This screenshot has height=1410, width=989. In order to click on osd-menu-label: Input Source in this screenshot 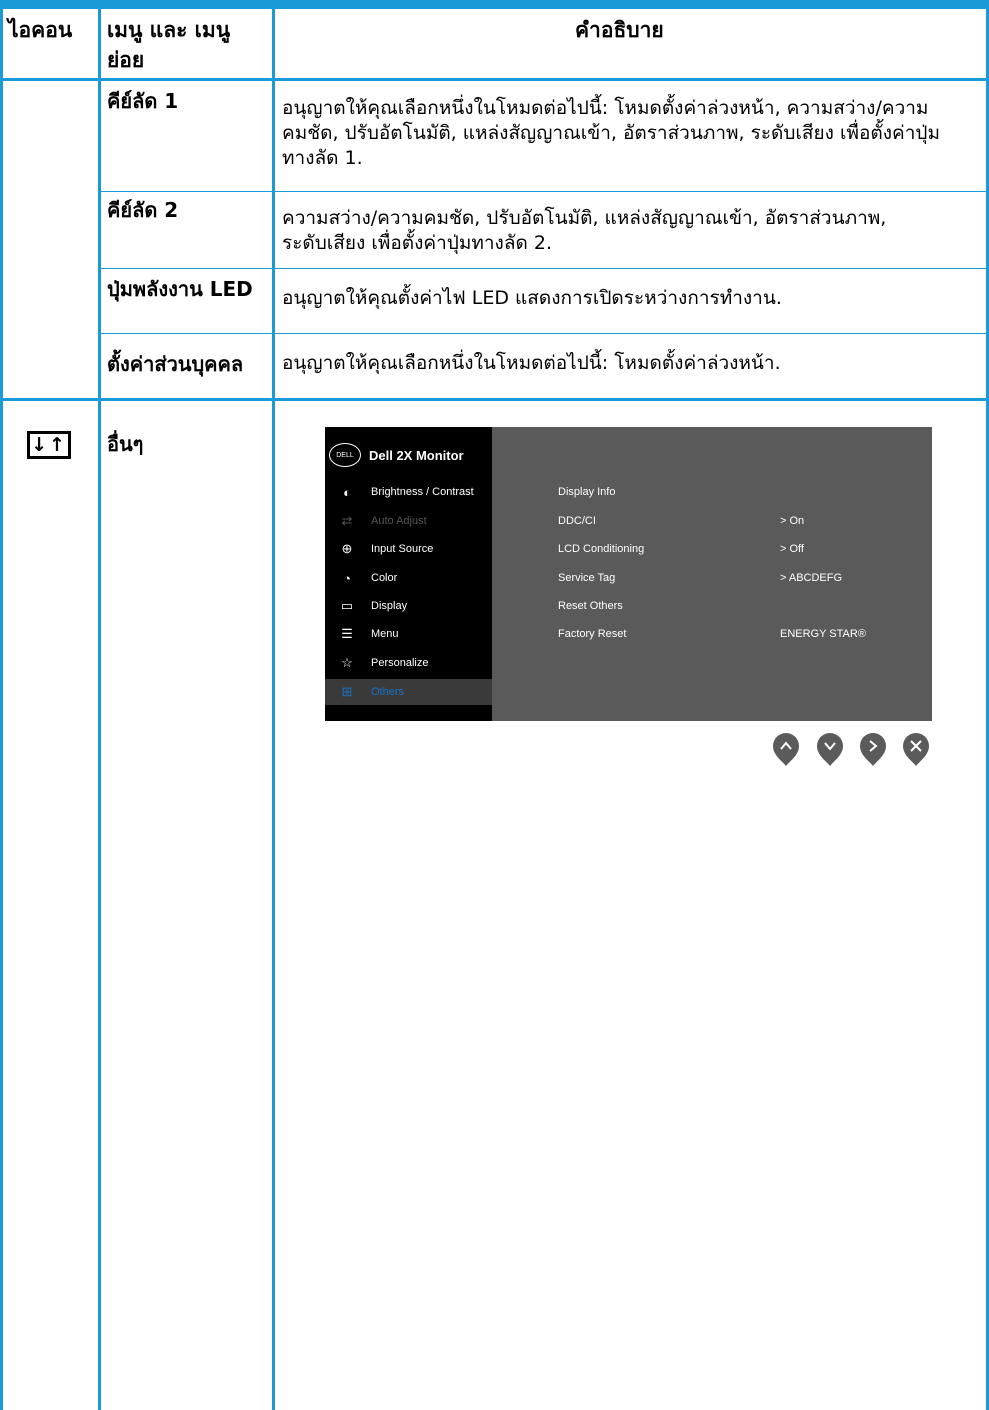, I will do `click(402, 549)`.